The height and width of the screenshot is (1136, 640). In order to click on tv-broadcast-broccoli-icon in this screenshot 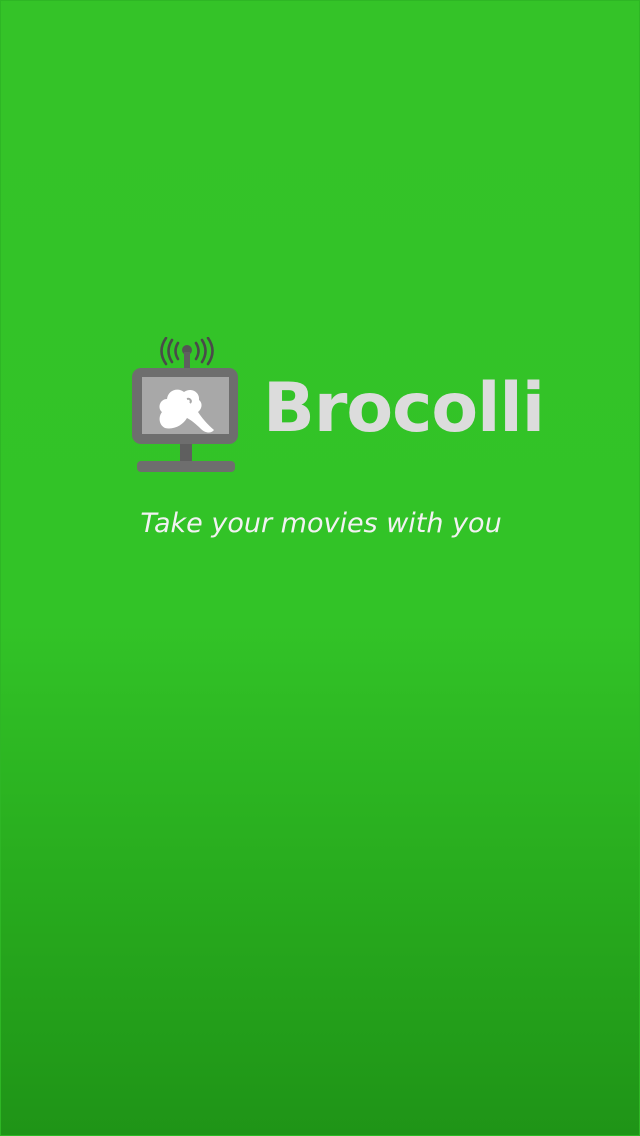, I will do `click(187, 406)`.